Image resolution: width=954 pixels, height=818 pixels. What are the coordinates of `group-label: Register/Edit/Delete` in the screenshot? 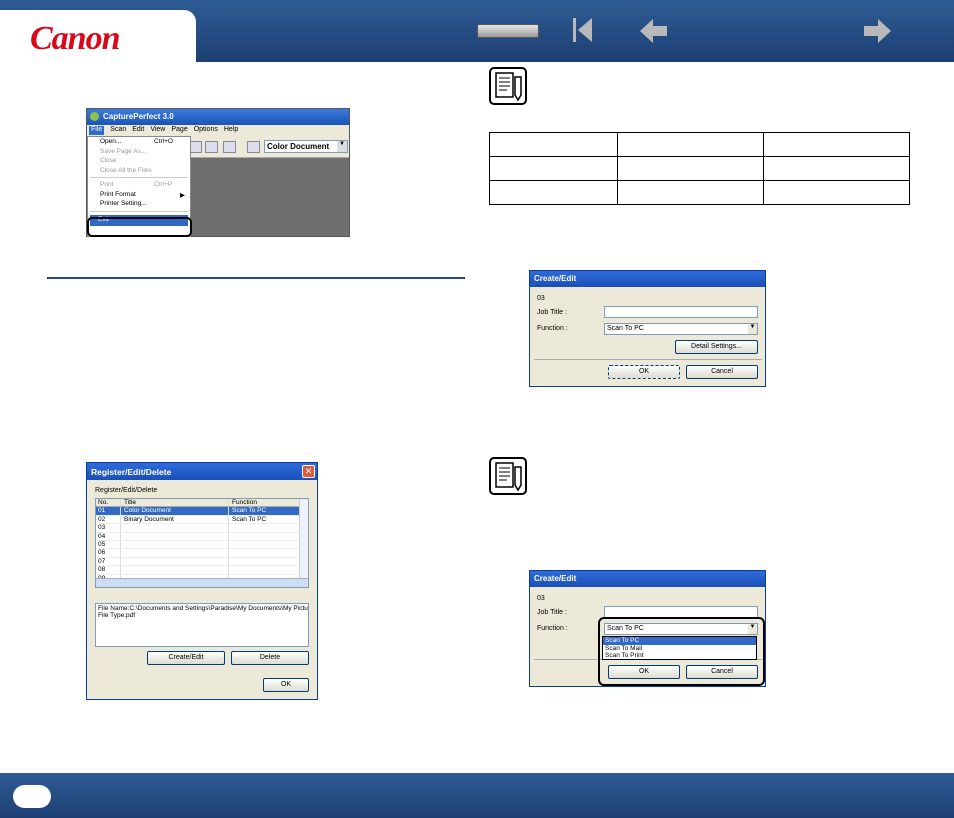 It's located at (126, 490).